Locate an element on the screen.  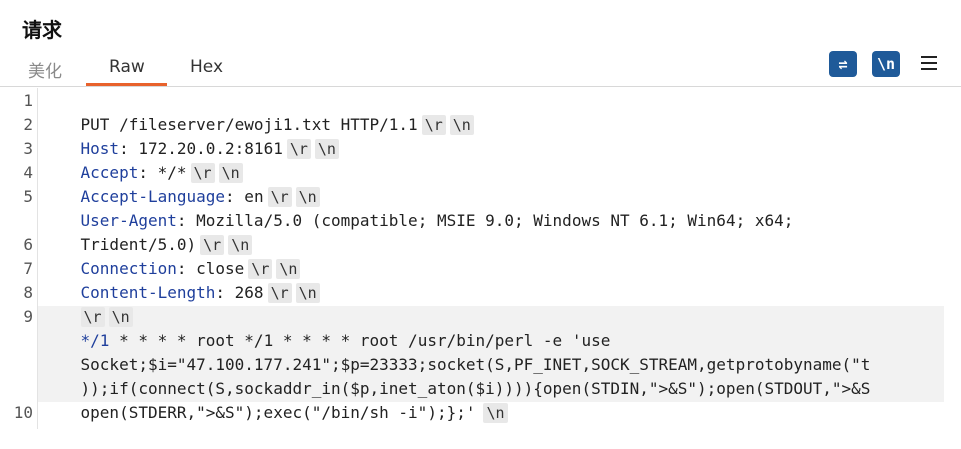
wrap-icon: ⇌ is located at coordinates (843, 64).